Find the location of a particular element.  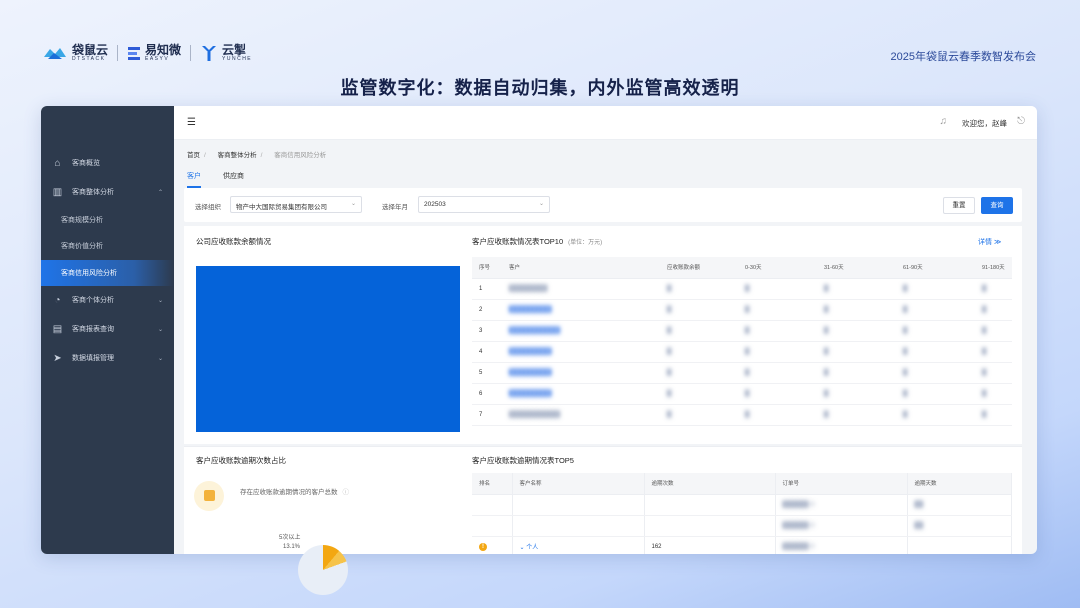

logo-divider is located at coordinates (118, 53).